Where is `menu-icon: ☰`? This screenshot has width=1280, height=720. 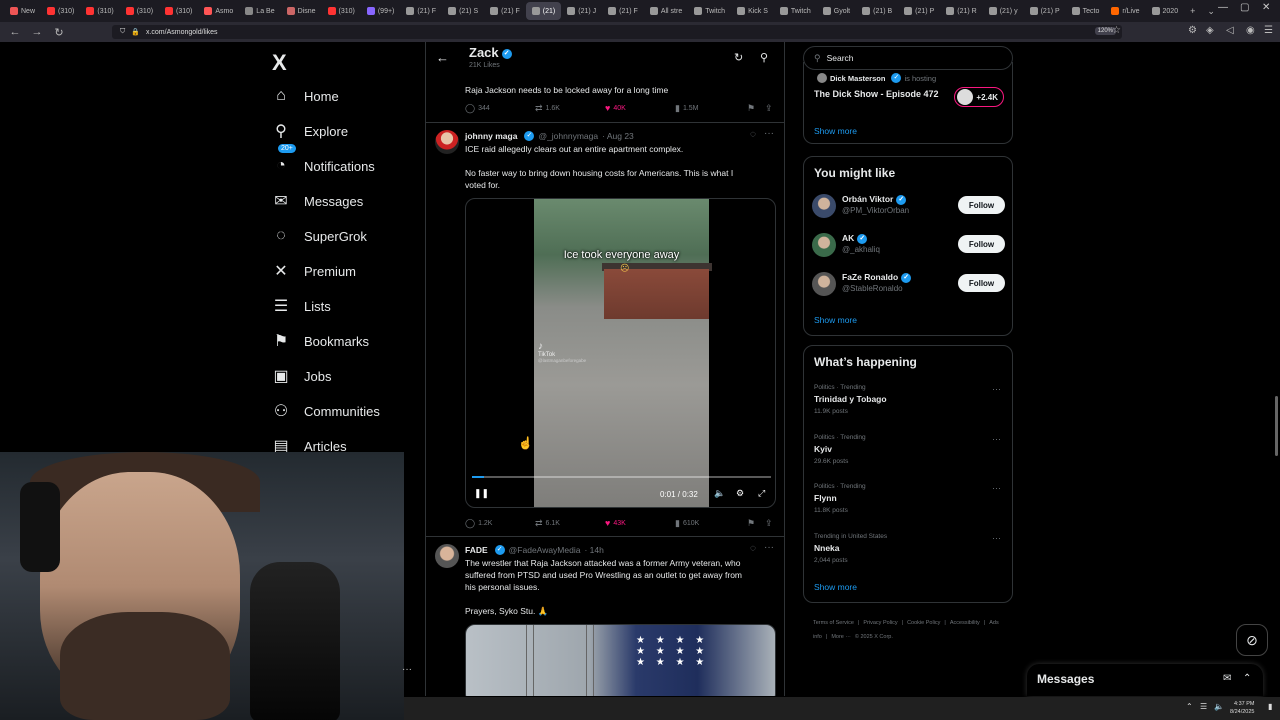
menu-icon: ☰ is located at coordinates (1268, 30).